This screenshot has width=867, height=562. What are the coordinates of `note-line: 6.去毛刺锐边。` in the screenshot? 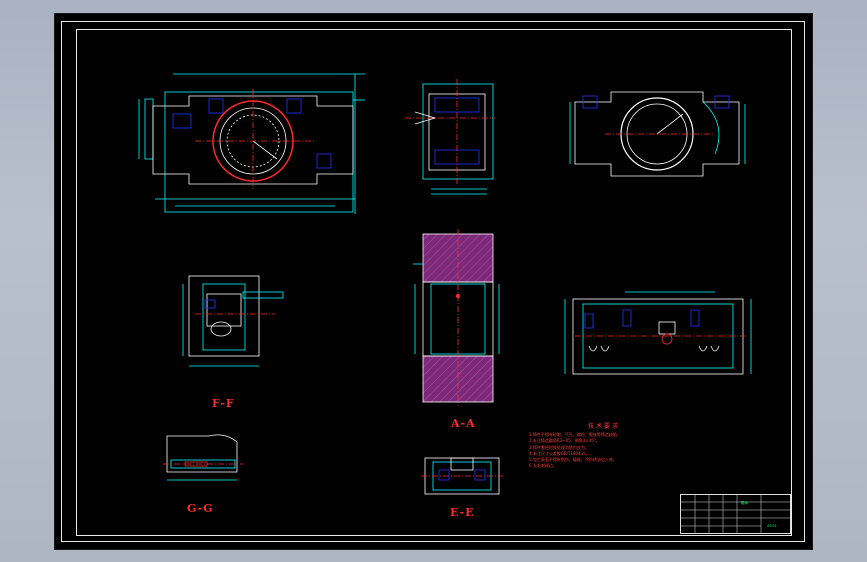 It's located at (543, 466).